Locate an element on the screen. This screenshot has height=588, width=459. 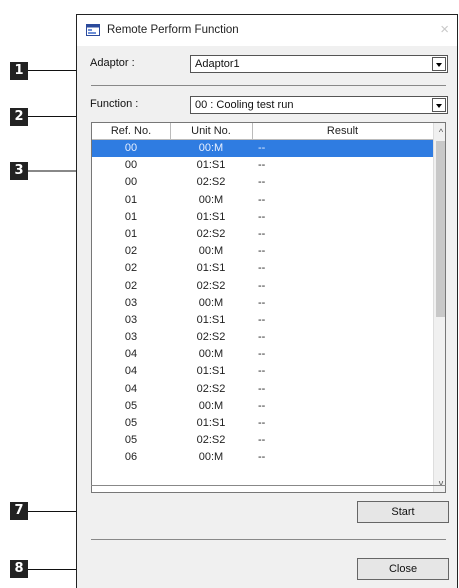
table-row: 04 02:S2 -- is located at coordinates (262, 389).